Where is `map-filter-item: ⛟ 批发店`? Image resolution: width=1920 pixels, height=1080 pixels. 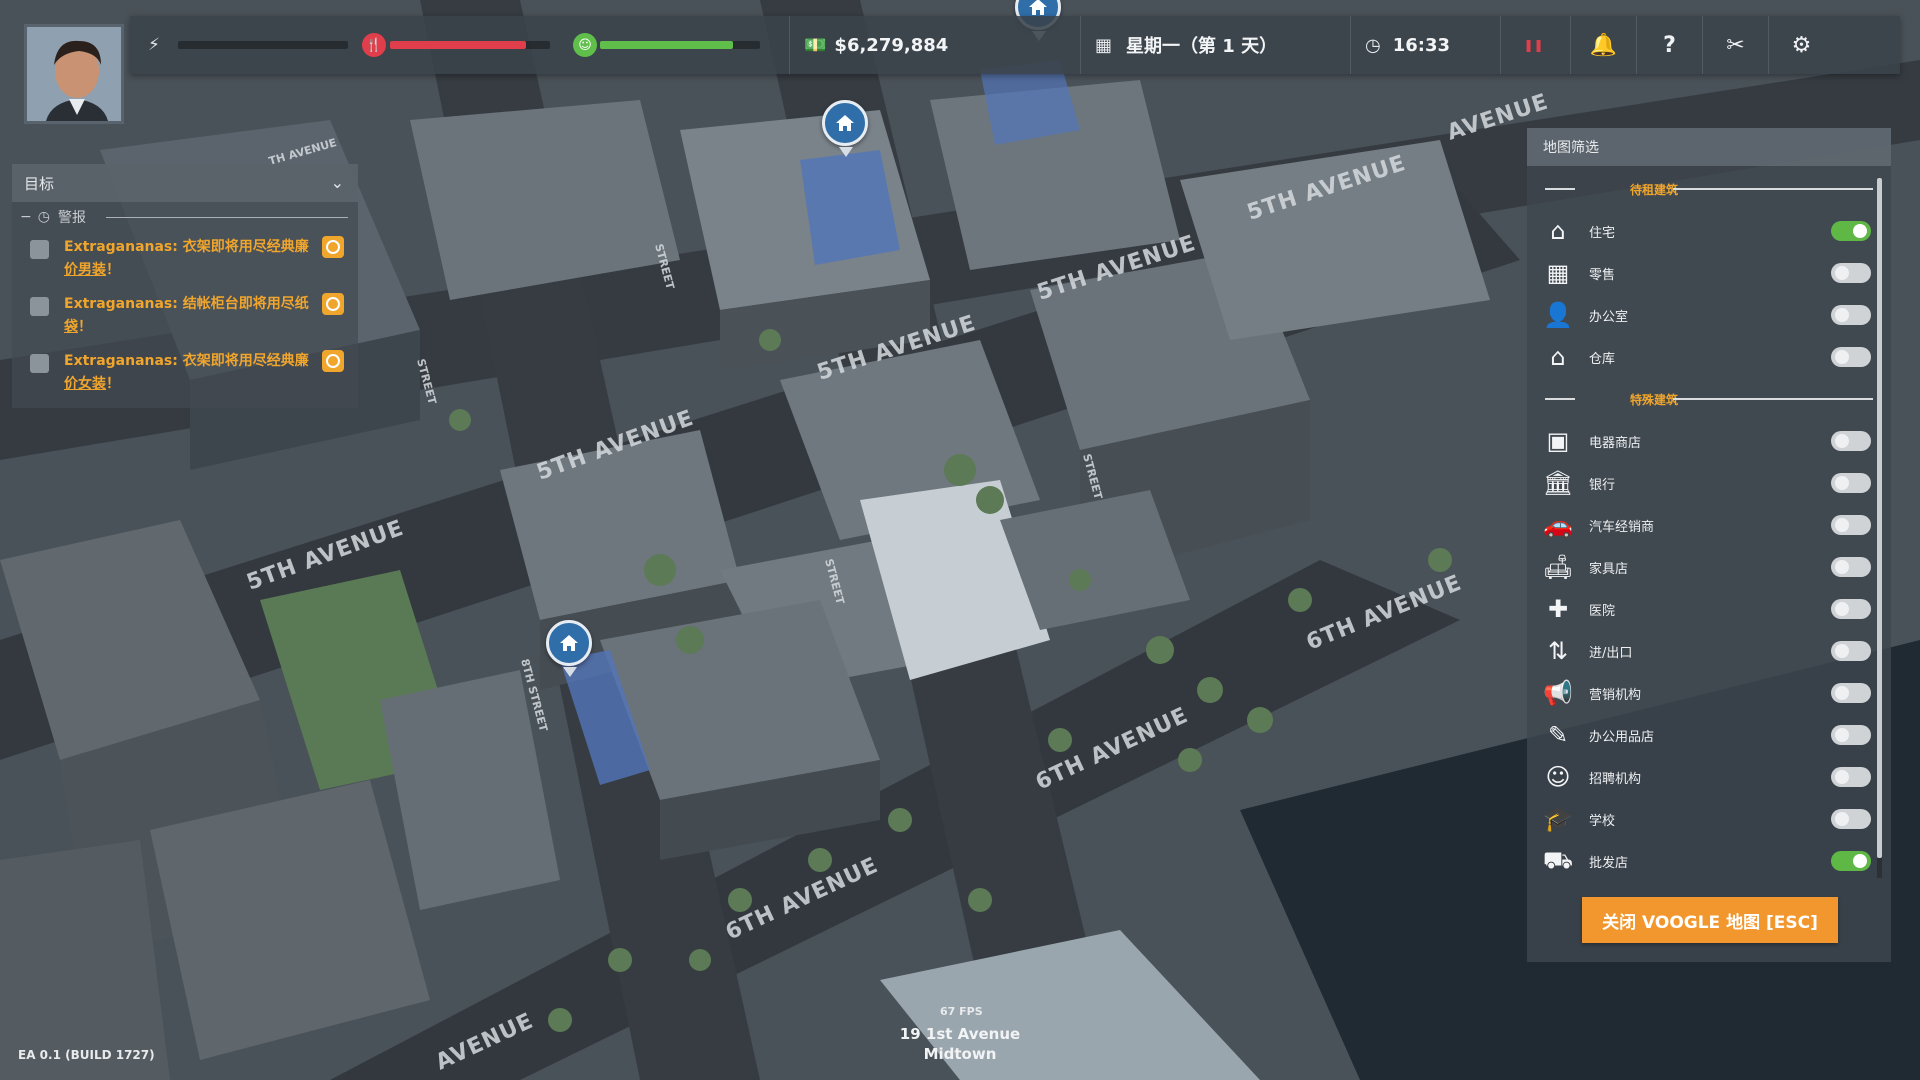
map-filter-item: ⛟ 批发店 is located at coordinates (1709, 861).